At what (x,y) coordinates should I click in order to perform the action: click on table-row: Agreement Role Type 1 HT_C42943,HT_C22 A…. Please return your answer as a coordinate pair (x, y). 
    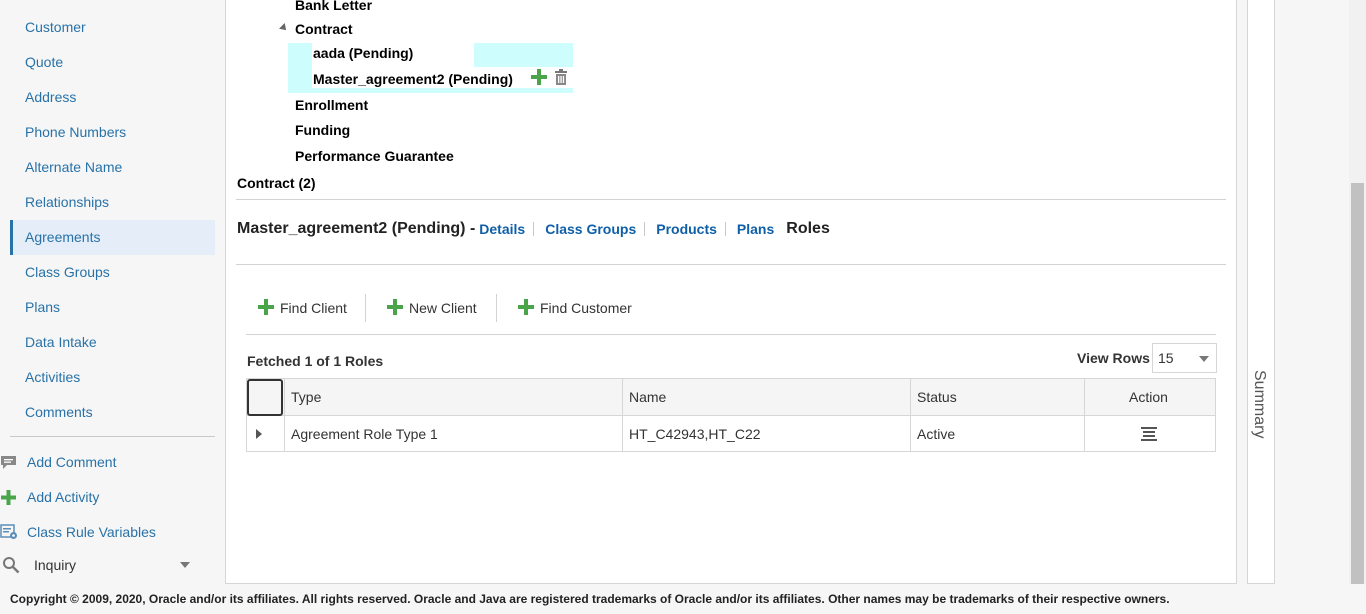
    Looking at the image, I should click on (731, 433).